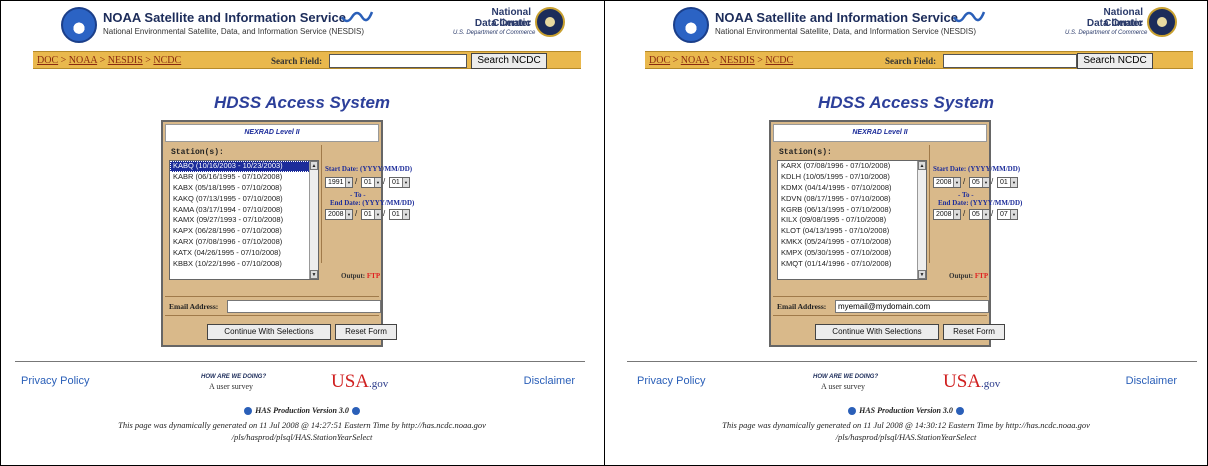 This screenshot has height=466, width=1208. I want to click on start-month-select-value: 05, so click(976, 182).